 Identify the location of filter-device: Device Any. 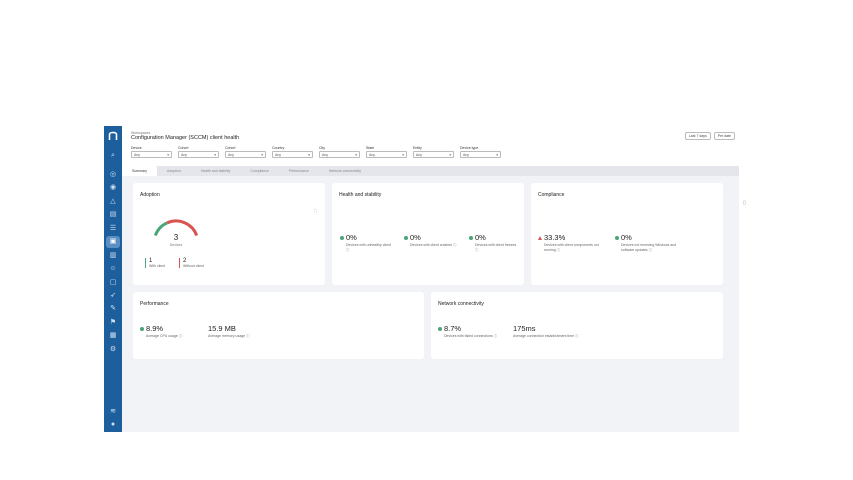
(151, 152).